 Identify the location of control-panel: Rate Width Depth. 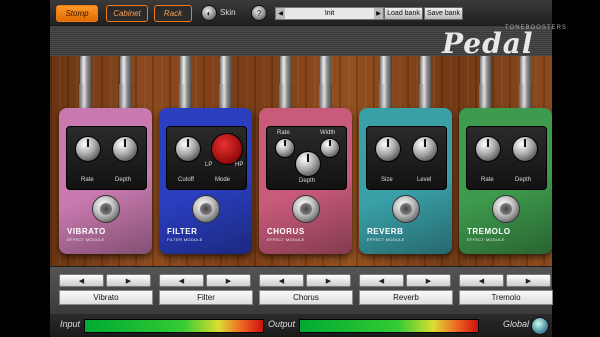
(306, 158).